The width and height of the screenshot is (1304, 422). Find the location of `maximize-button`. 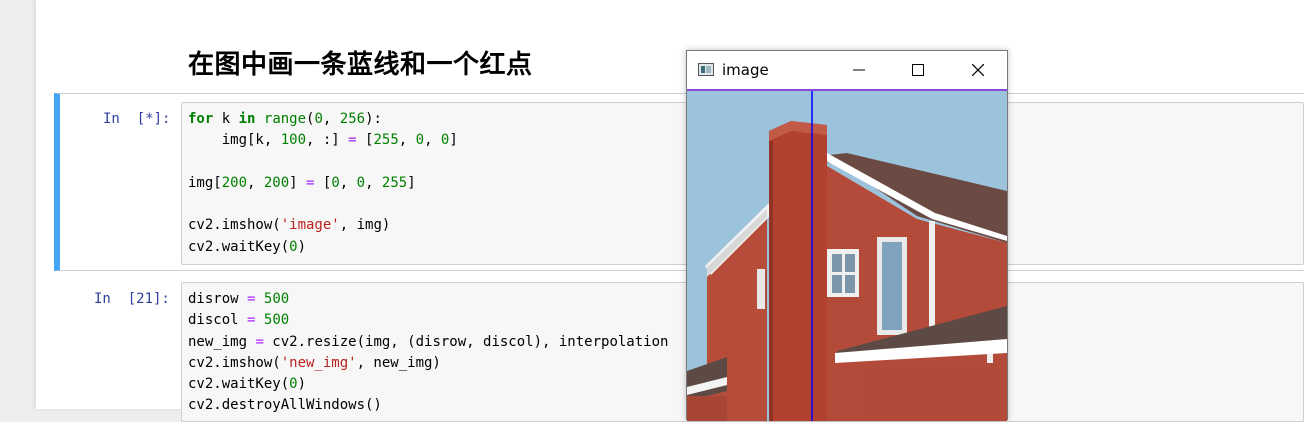

maximize-button is located at coordinates (918, 70).